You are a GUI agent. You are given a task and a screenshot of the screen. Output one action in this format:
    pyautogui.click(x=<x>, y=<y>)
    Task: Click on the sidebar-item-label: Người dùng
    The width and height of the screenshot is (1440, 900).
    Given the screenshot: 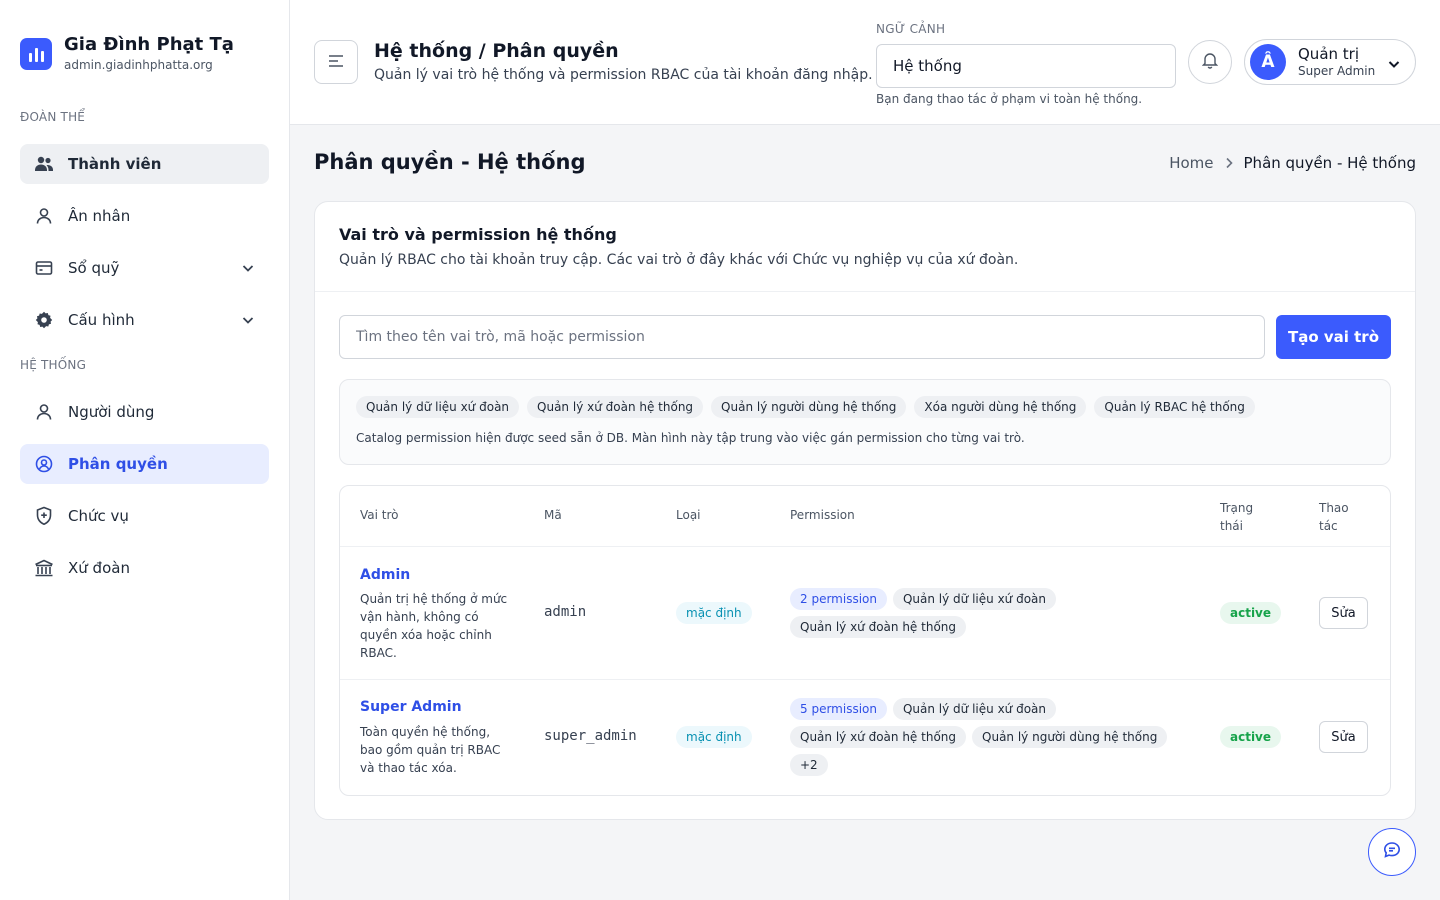 What is the action you would take?
    pyautogui.click(x=111, y=412)
    